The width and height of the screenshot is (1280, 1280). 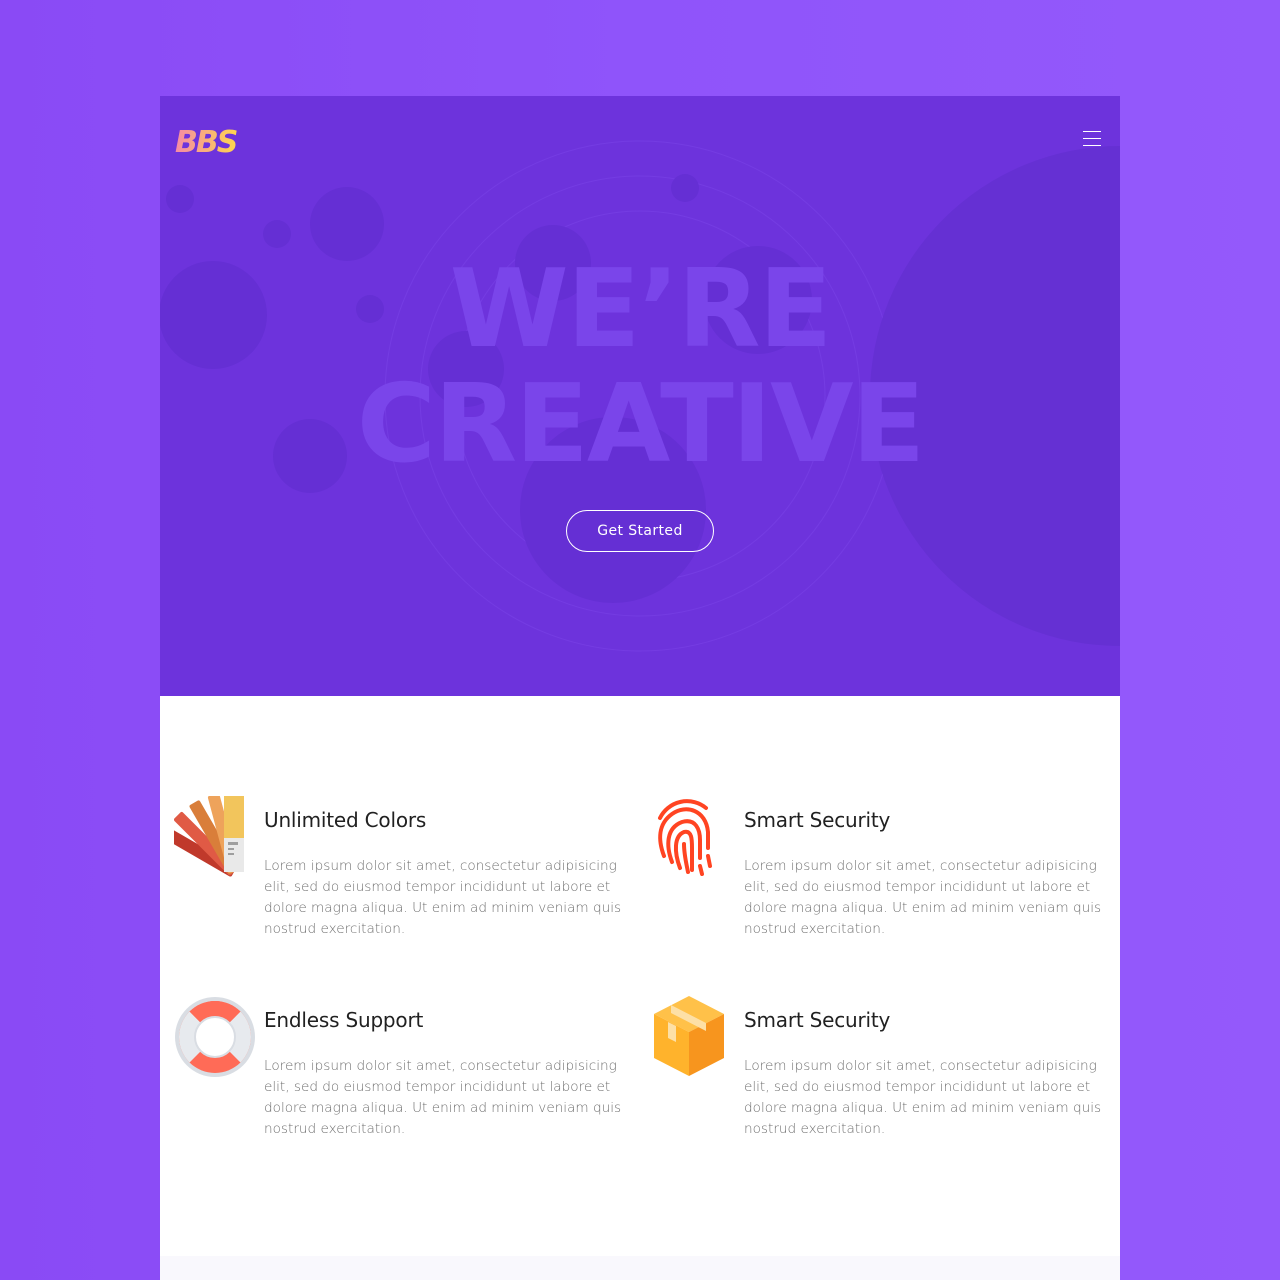 I want to click on next-section-strip, so click(x=640, y=1268).